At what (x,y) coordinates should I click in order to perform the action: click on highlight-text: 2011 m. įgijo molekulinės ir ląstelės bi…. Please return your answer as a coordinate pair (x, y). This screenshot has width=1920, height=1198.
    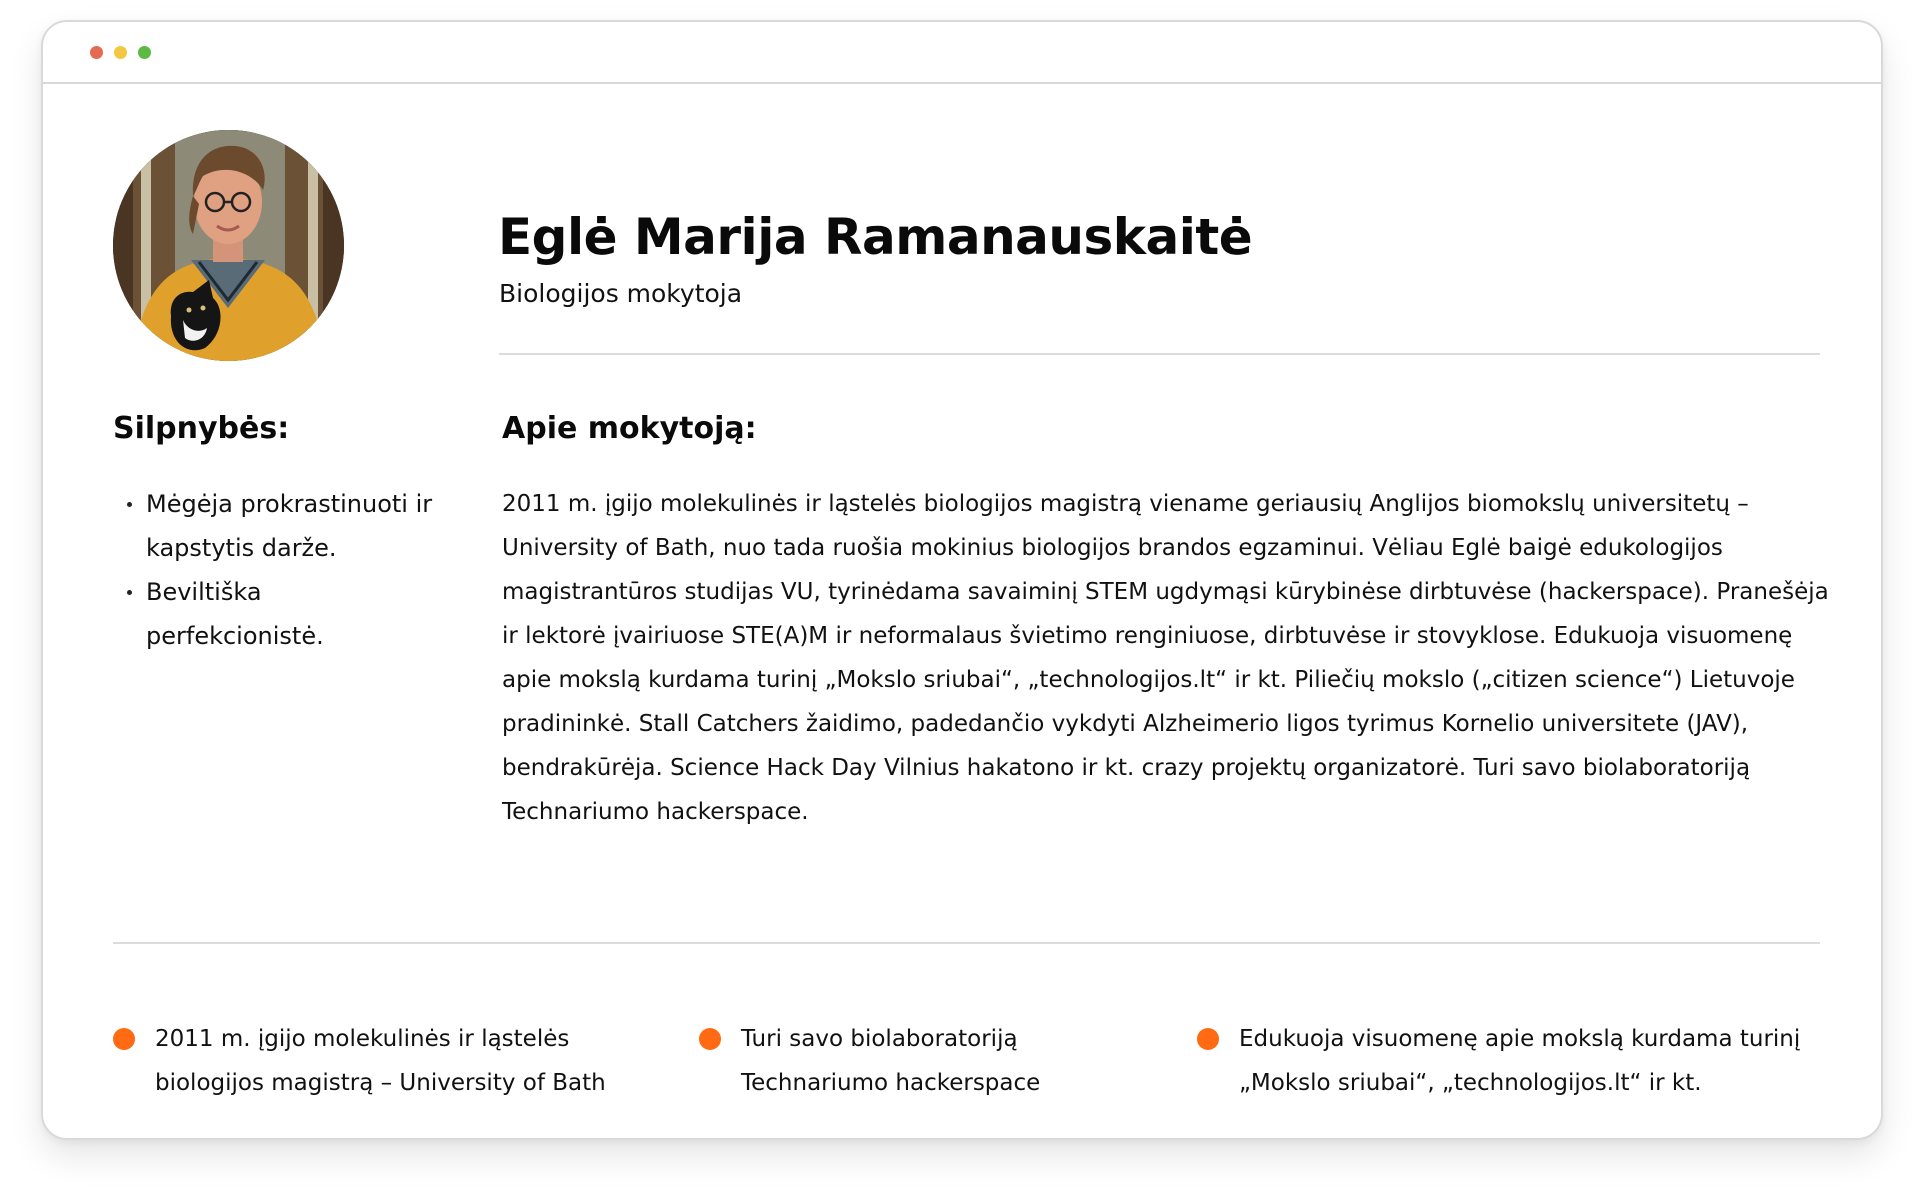
    Looking at the image, I should click on (380, 1061).